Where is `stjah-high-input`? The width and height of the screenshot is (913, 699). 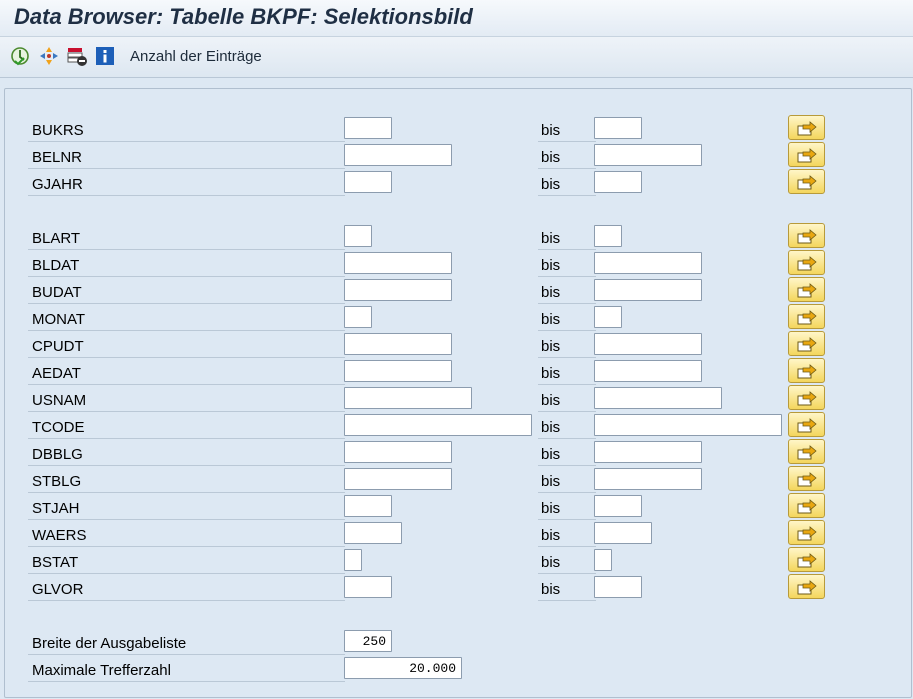 stjah-high-input is located at coordinates (618, 506).